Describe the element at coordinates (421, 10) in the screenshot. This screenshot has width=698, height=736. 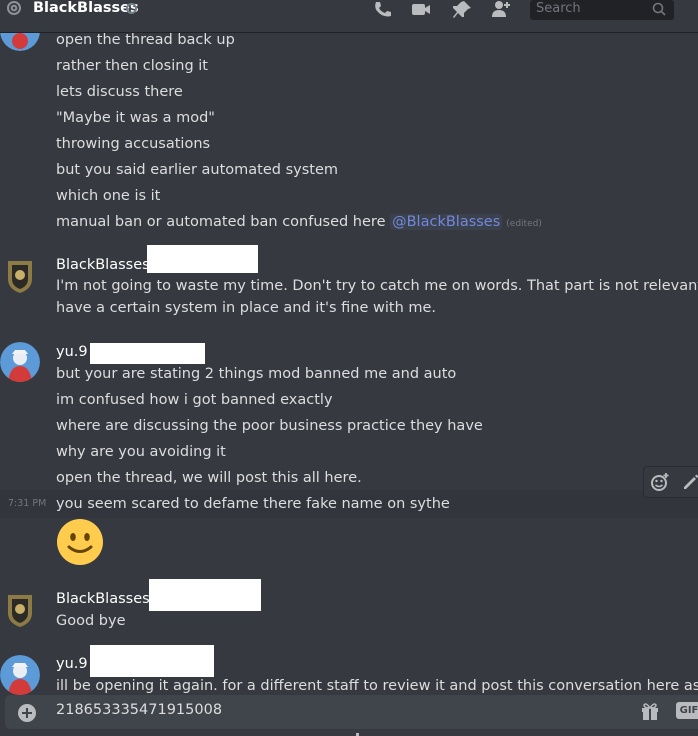
I see `video-call-icon` at that location.